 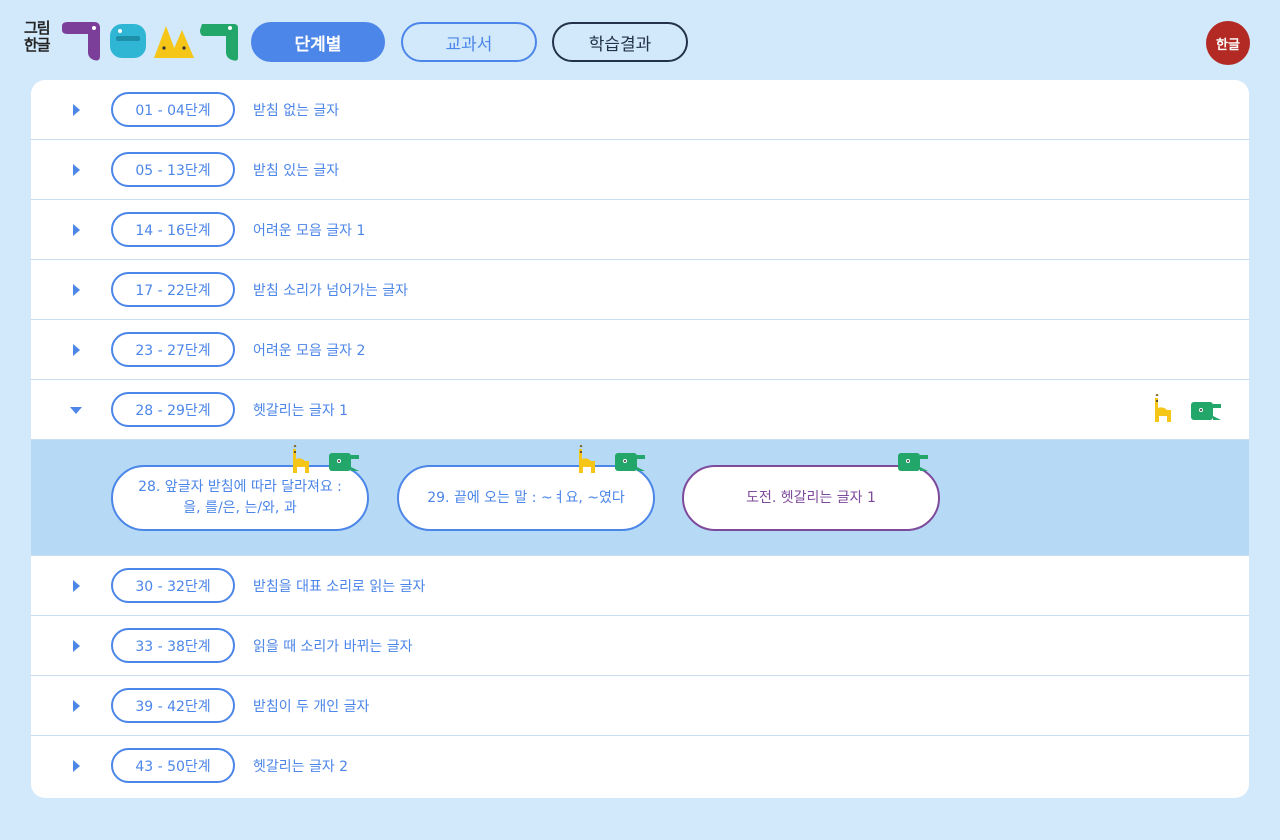 I want to click on stage-row: 30 - 32단계 받침을 대표 소리로 읽는 글자, so click(x=640, y=586).